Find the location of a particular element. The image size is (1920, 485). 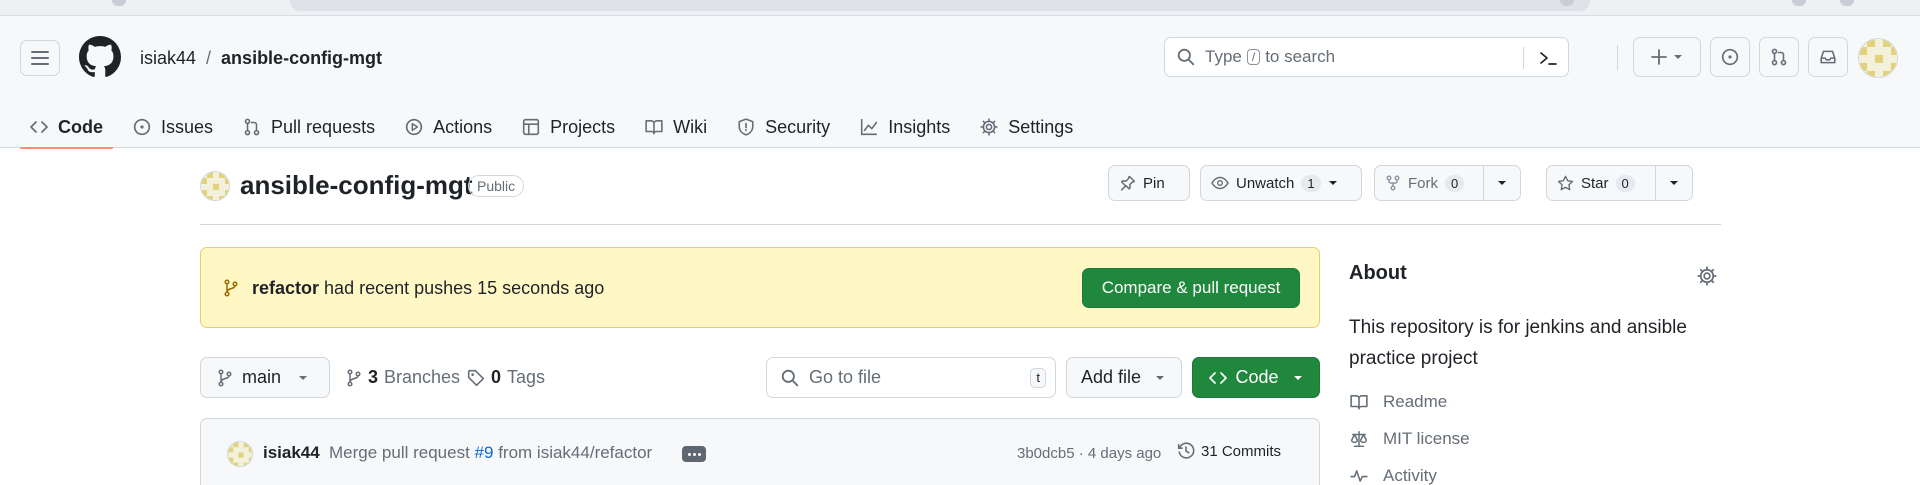

tab-label: Projects is located at coordinates (583, 126).